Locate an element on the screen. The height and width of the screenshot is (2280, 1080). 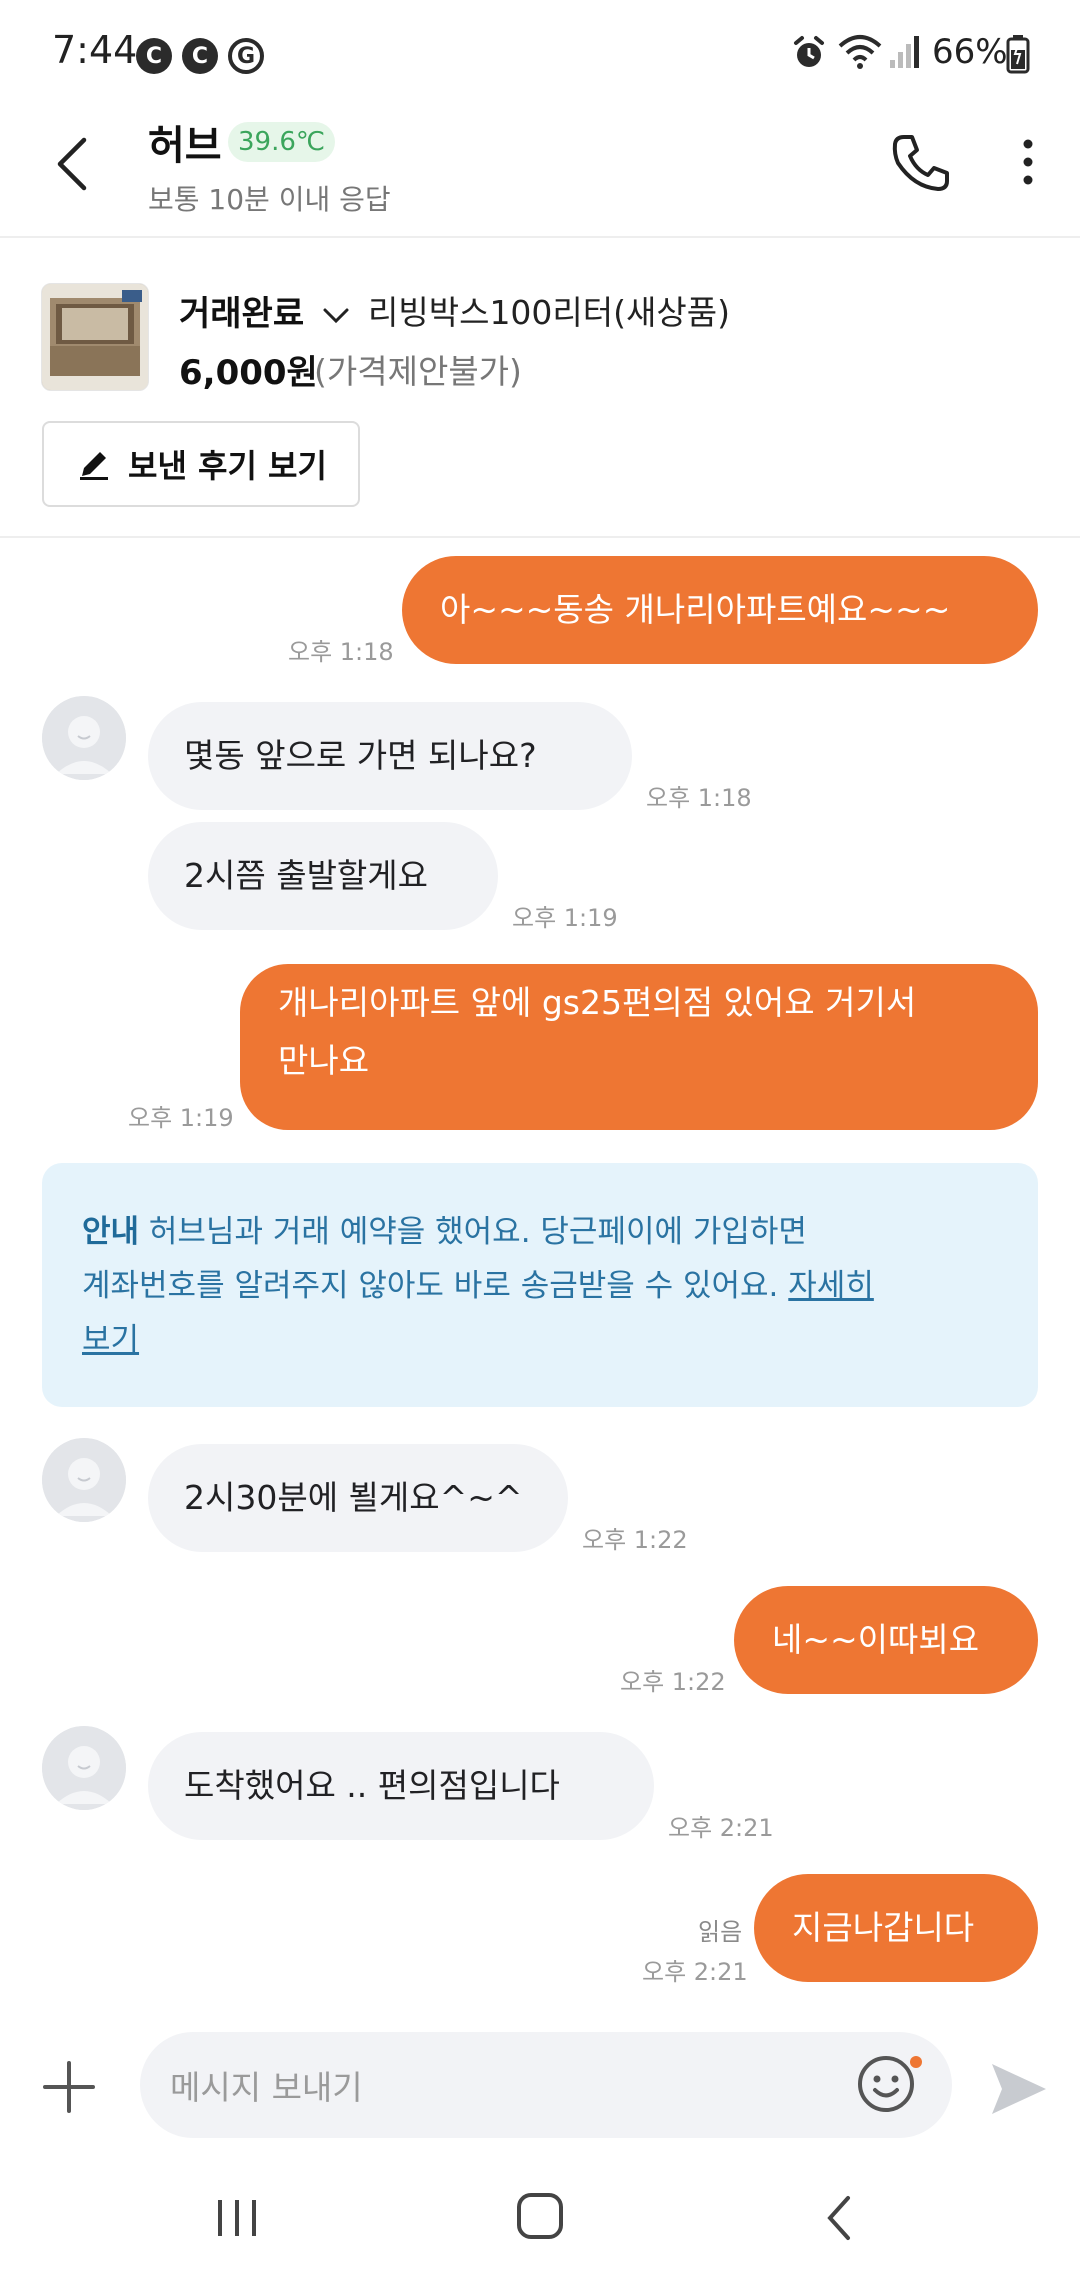
product-thumbnail is located at coordinates (95, 337).